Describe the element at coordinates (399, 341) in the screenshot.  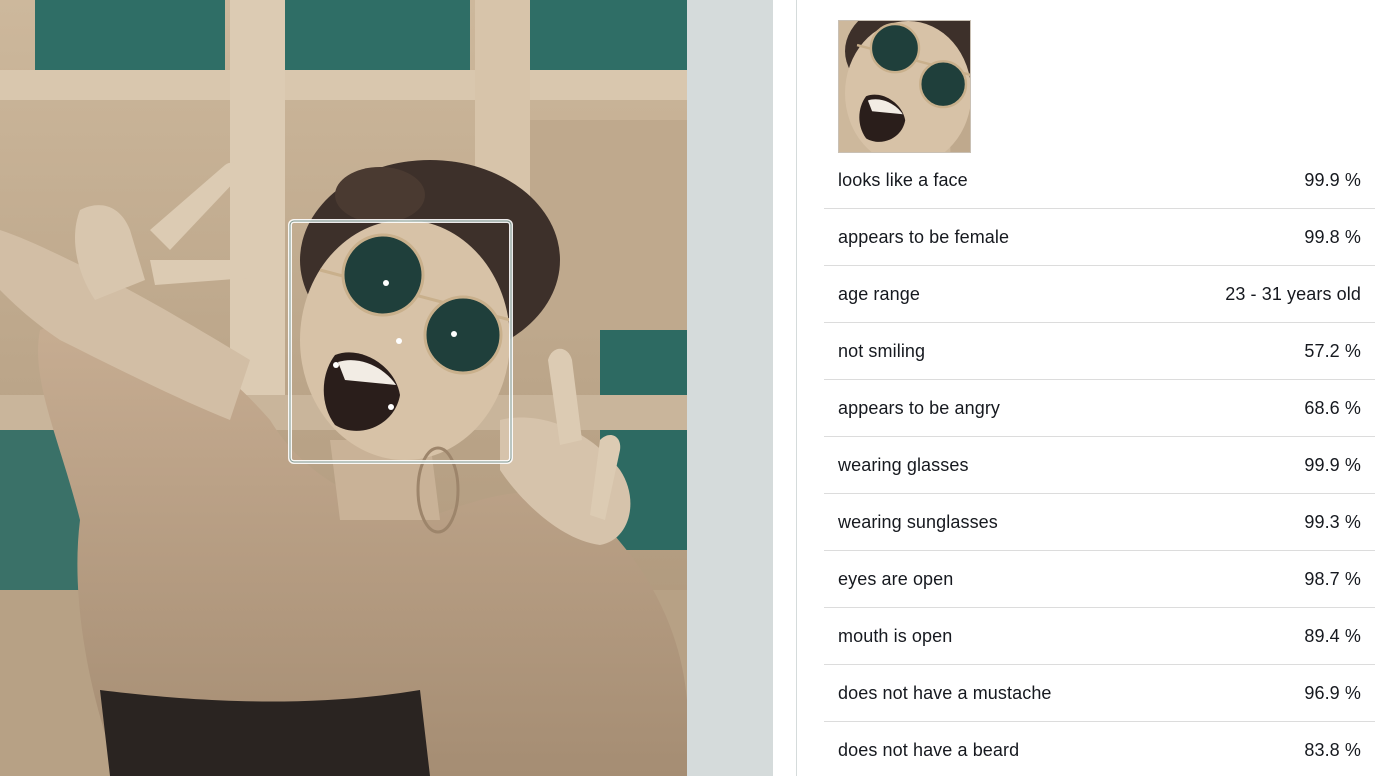
I see `landmark-nose` at that location.